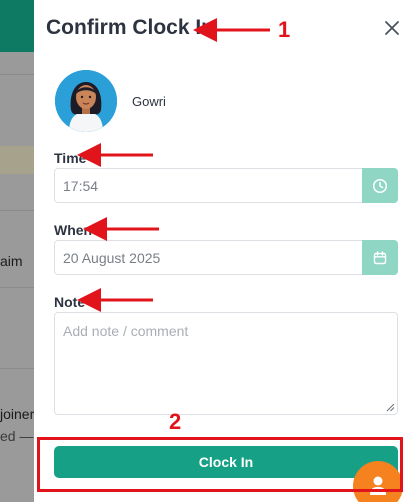 Image resolution: width=412 pixels, height=502 pixels. Describe the element at coordinates (17, 414) in the screenshot. I see `background-text: joiner` at that location.